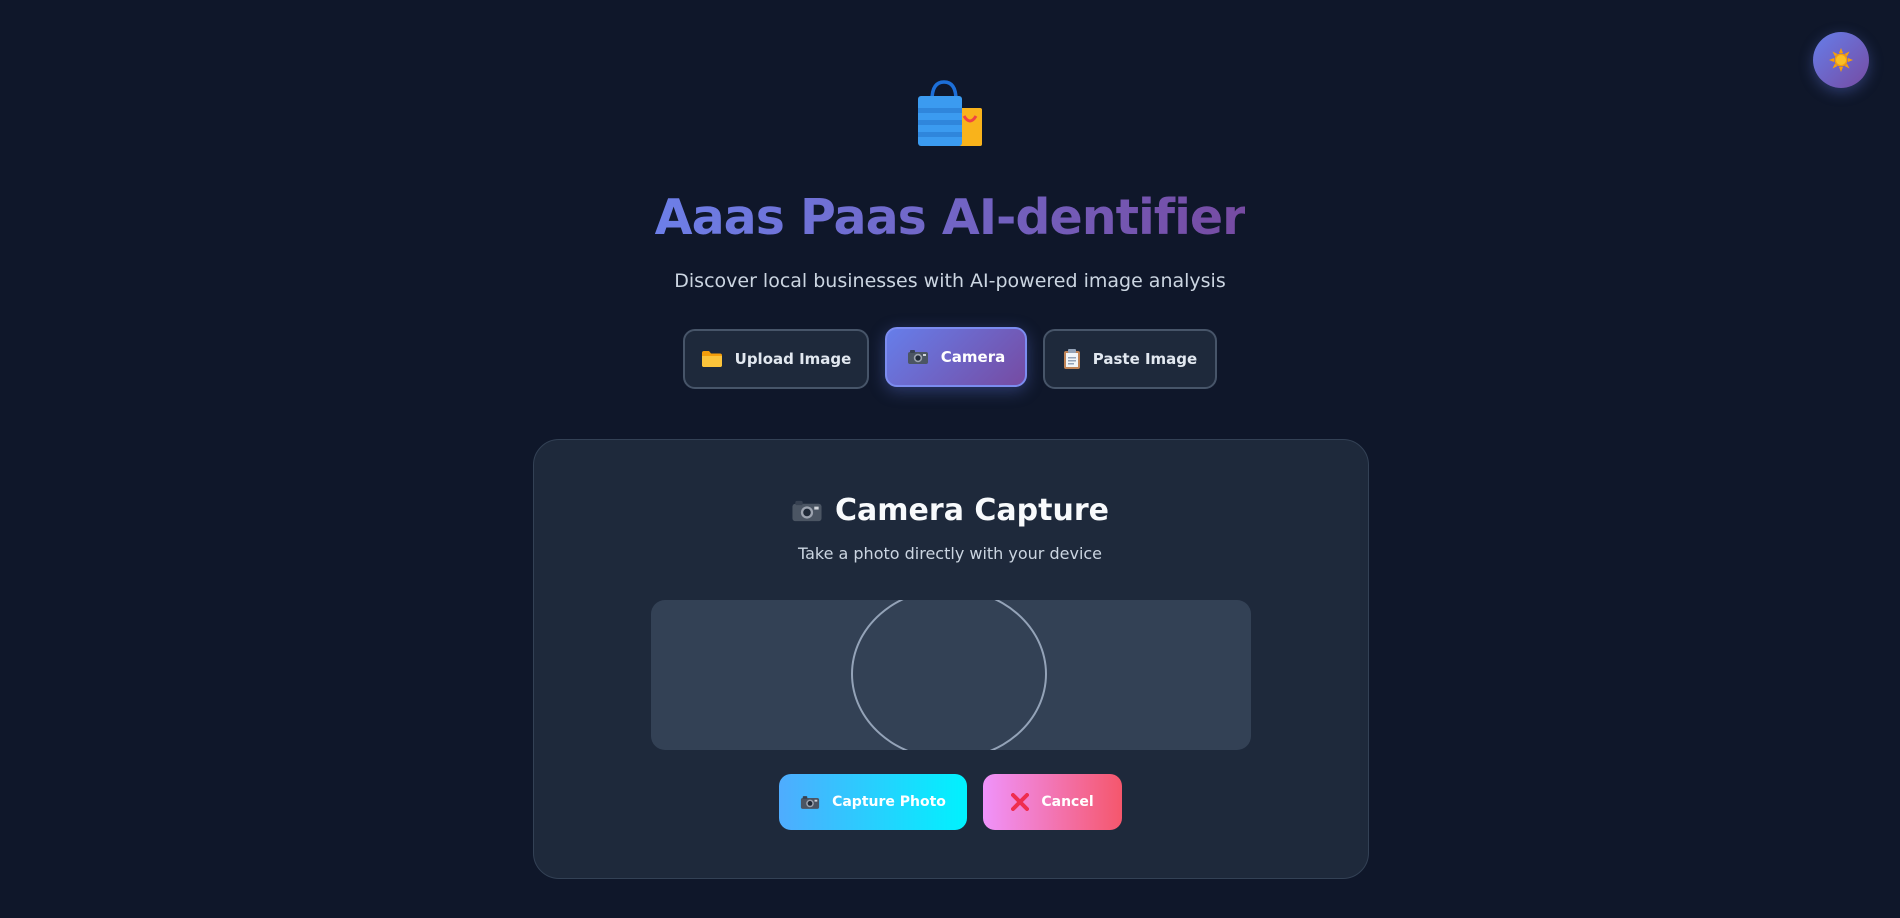 The width and height of the screenshot is (1900, 918). Describe the element at coordinates (950, 217) in the screenshot. I see `page-title: Aaas Paas AI-dentifier` at that location.